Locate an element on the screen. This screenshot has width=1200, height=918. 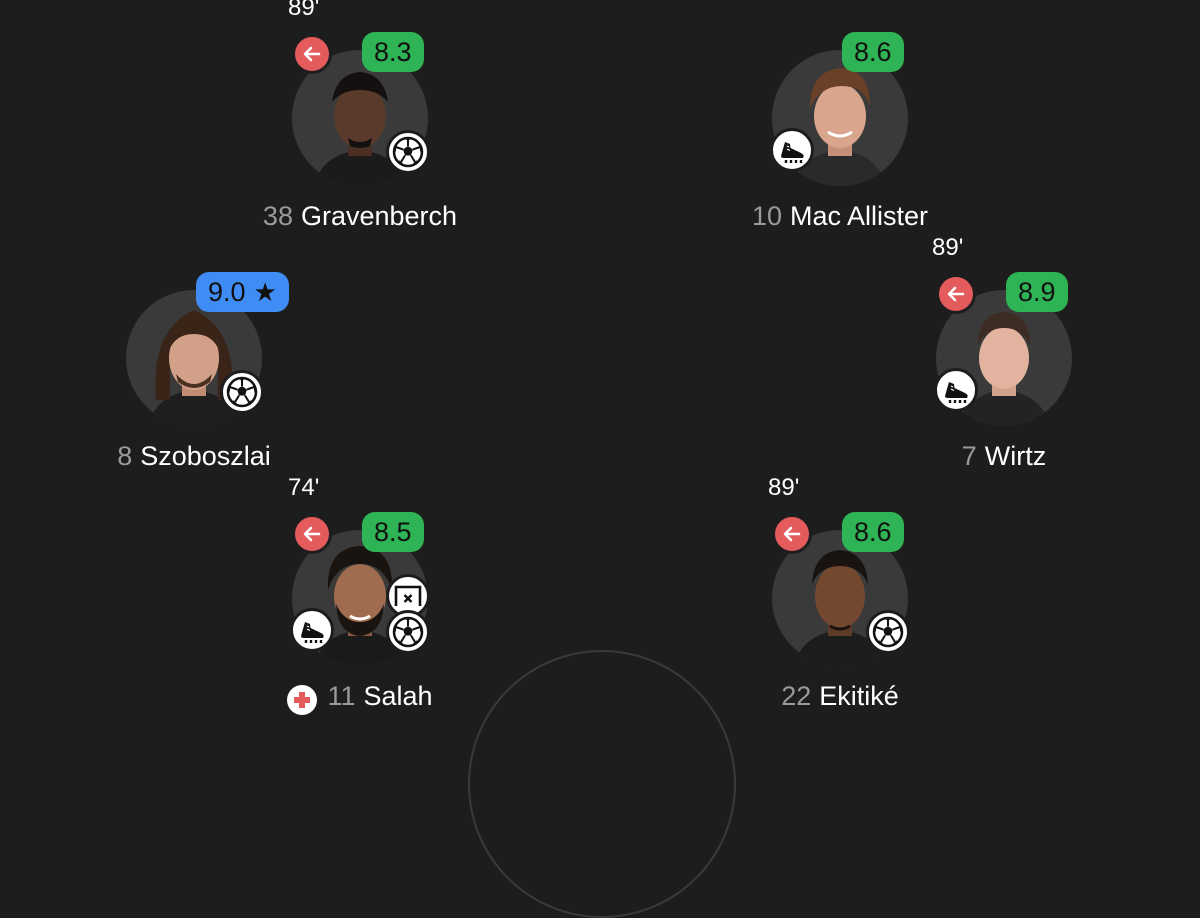
player-name-label: 7 Wirtz is located at coordinates (1002, 456).